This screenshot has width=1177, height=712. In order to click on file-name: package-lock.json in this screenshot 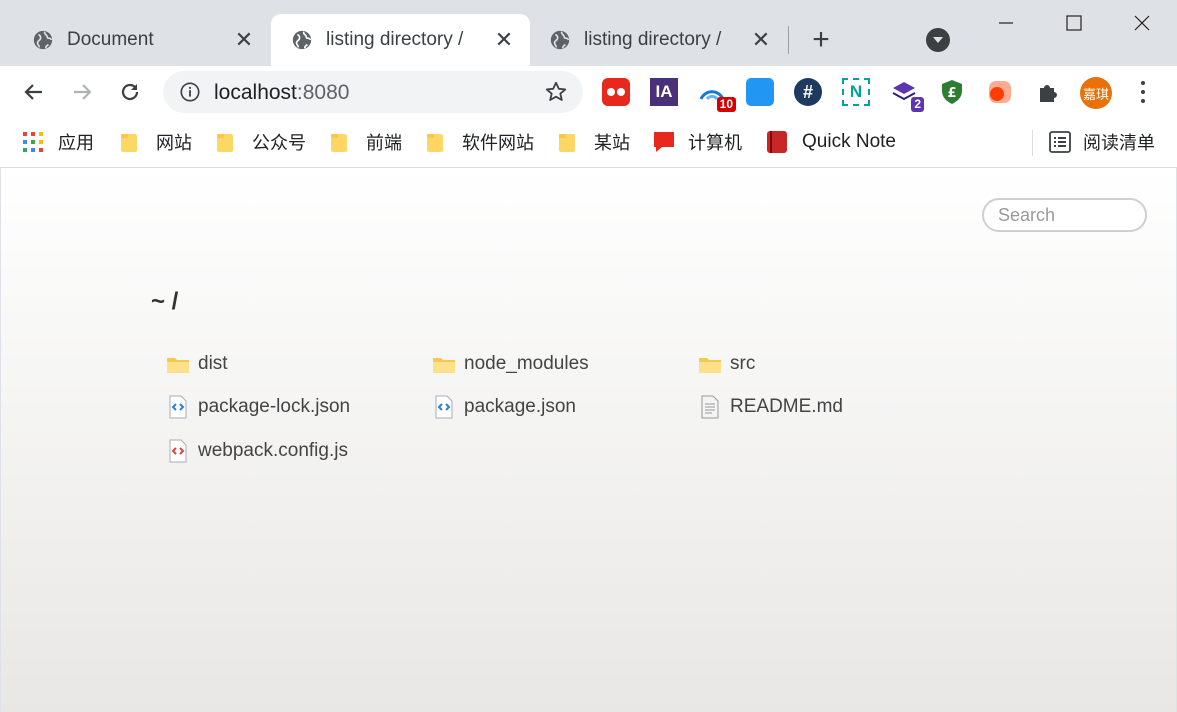, I will do `click(274, 406)`.